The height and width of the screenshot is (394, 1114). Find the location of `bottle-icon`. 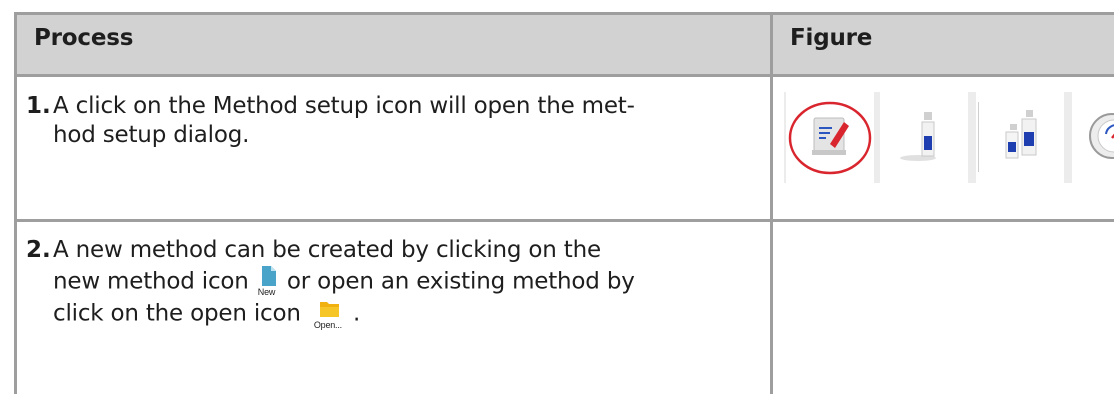

bottle-icon is located at coordinates (918, 136).